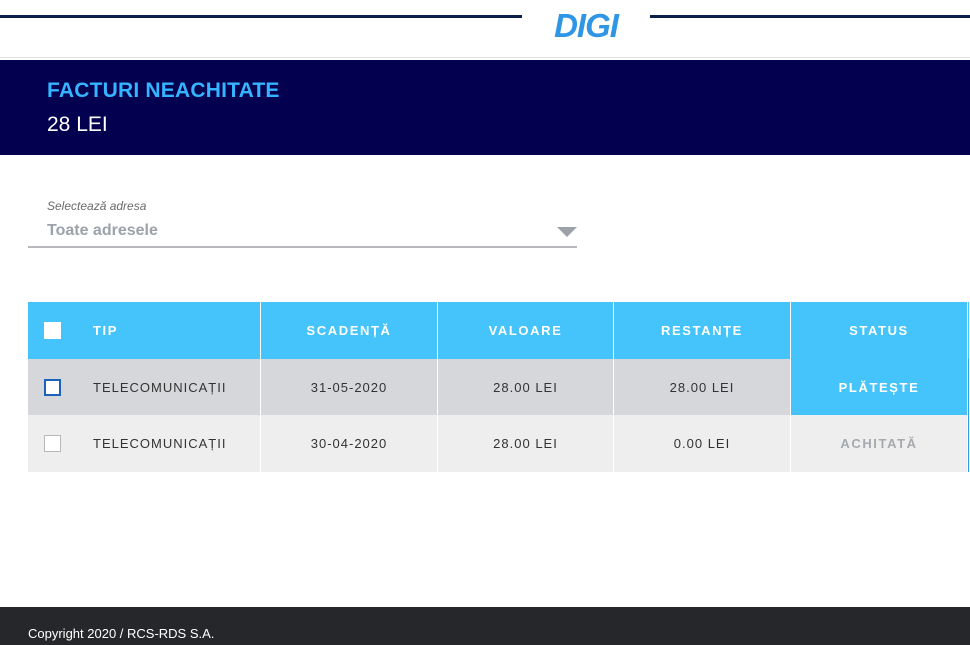  I want to click on cell-restante: 0.00 LEI, so click(702, 443).